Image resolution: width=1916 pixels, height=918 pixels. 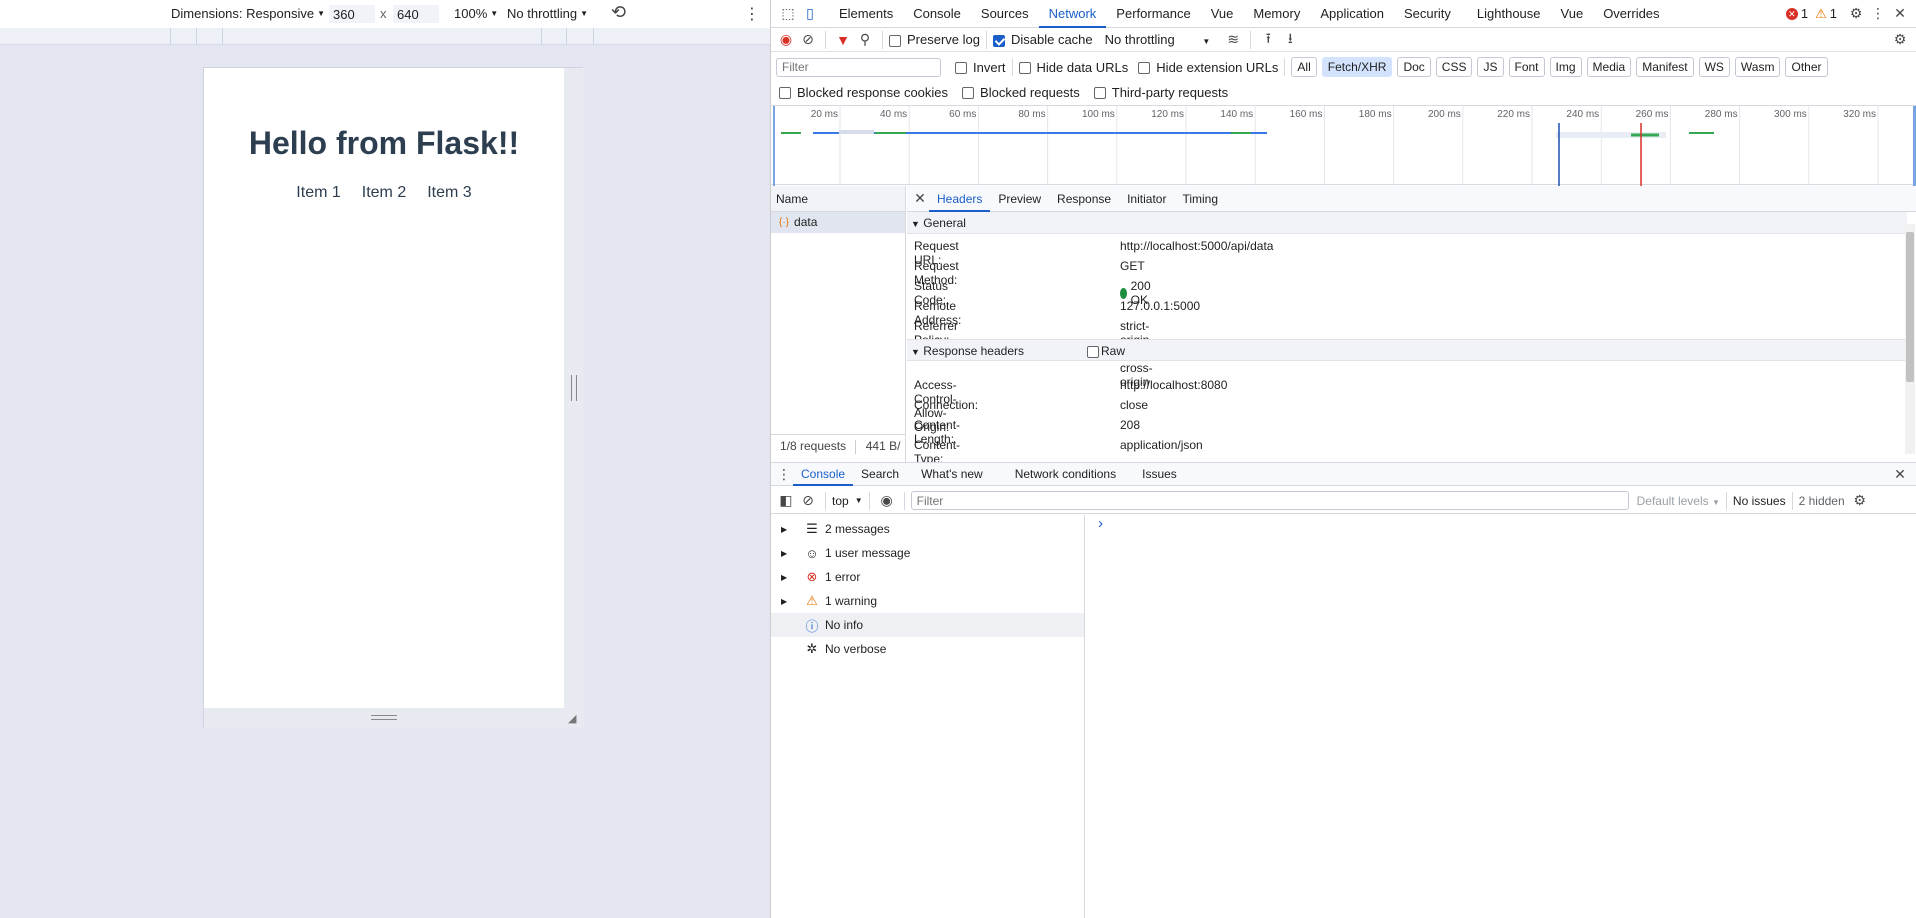 I want to click on tab-headers: Headers, so click(x=960, y=199).